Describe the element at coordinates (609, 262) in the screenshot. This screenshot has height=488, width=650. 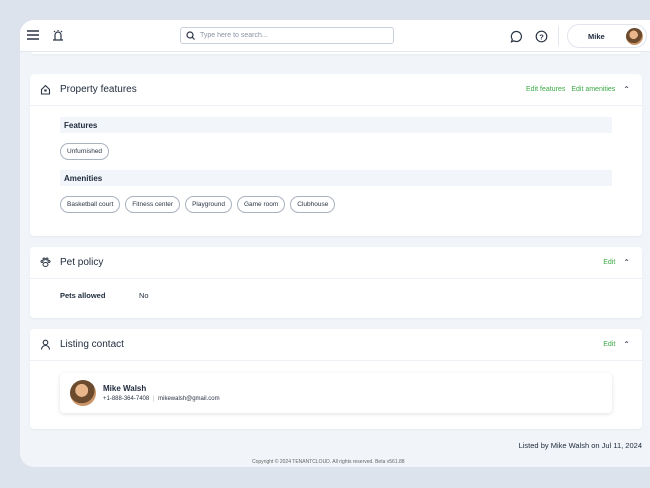
I see `edit-pet-policy-link: Edit` at that location.